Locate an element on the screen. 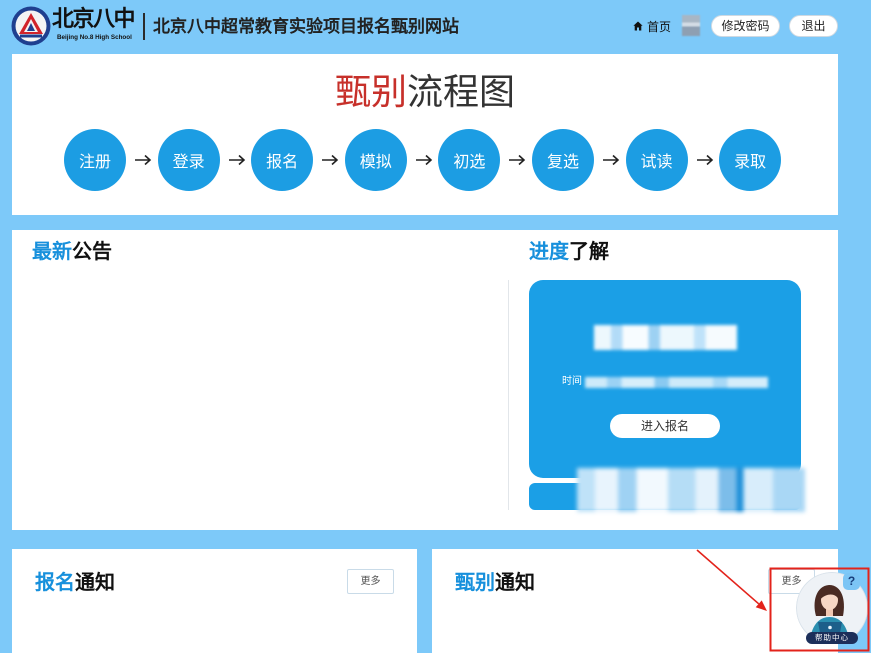 Image resolution: width=871 pixels, height=653 pixels. flow-chart-title: 甄别流程图 is located at coordinates (425, 93).